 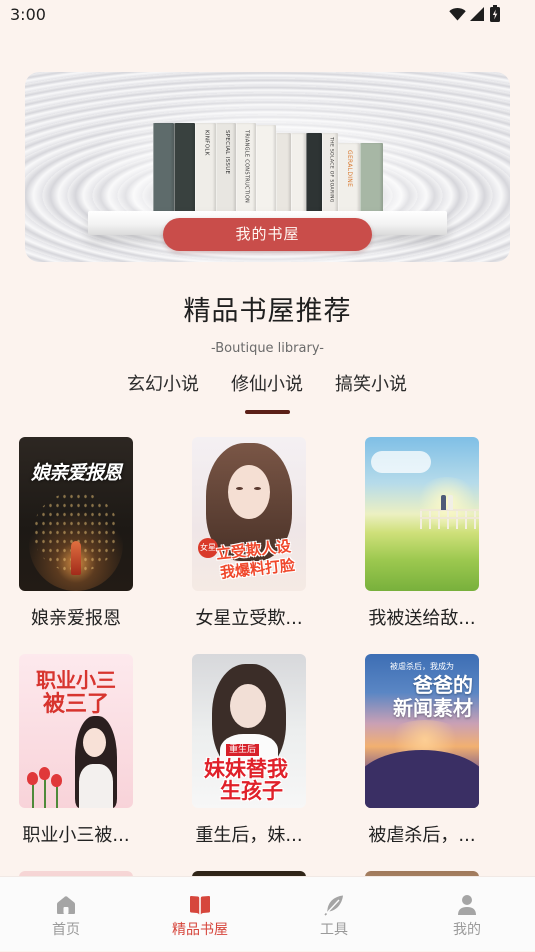 I want to click on spine-label: KINFOLK, so click(x=206, y=143).